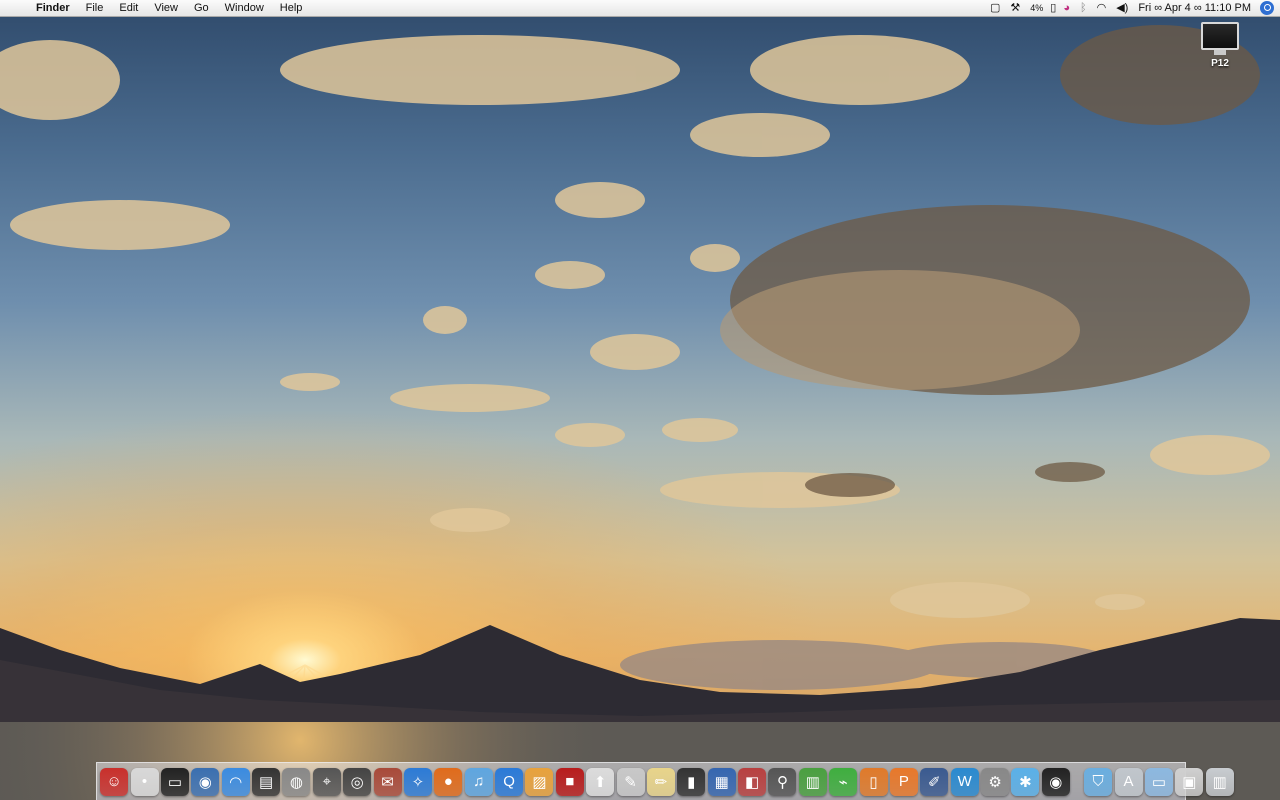  I want to click on pencil-icon: ✐, so click(934, 781).